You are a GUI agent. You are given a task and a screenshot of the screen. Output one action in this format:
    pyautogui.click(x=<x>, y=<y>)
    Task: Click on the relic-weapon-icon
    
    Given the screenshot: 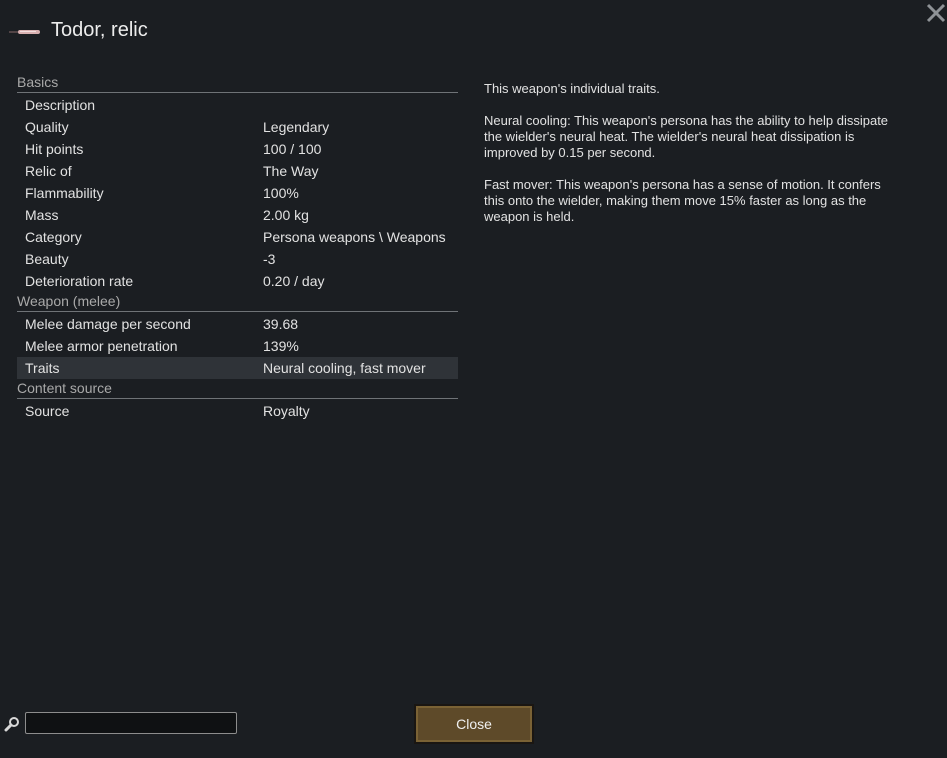 What is the action you would take?
    pyautogui.click(x=24, y=32)
    